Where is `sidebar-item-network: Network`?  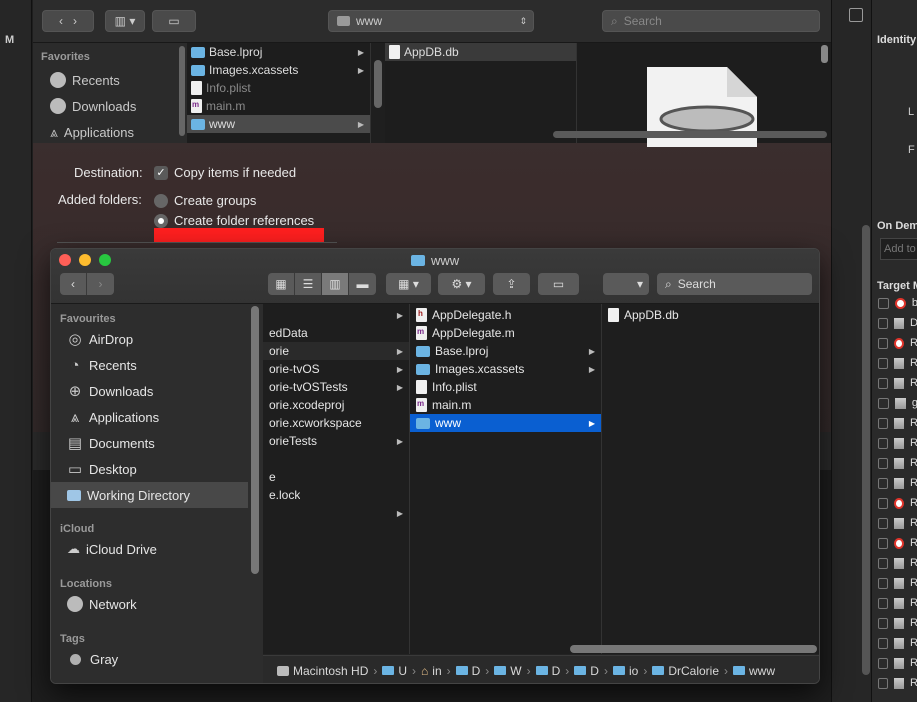 sidebar-item-network: Network is located at coordinates (94, 604).